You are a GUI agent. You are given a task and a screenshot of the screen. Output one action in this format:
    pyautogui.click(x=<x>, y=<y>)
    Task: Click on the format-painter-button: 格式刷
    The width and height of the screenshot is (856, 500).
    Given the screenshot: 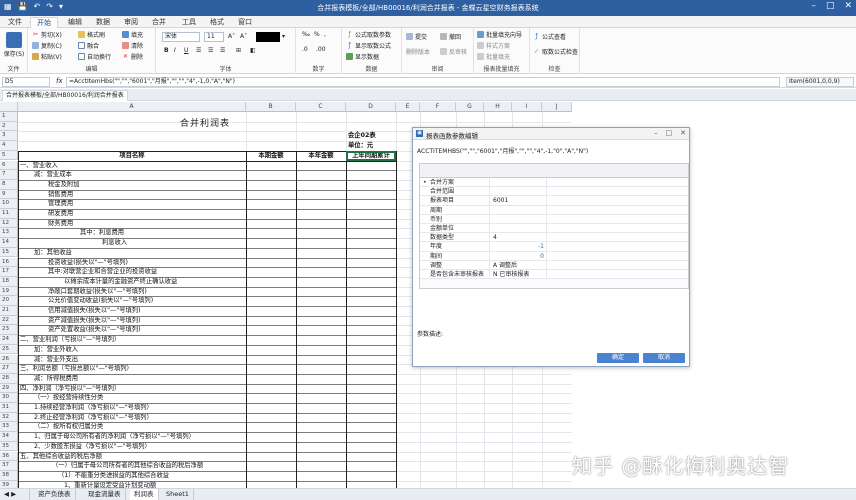 What is the action you would take?
    pyautogui.click(x=91, y=34)
    